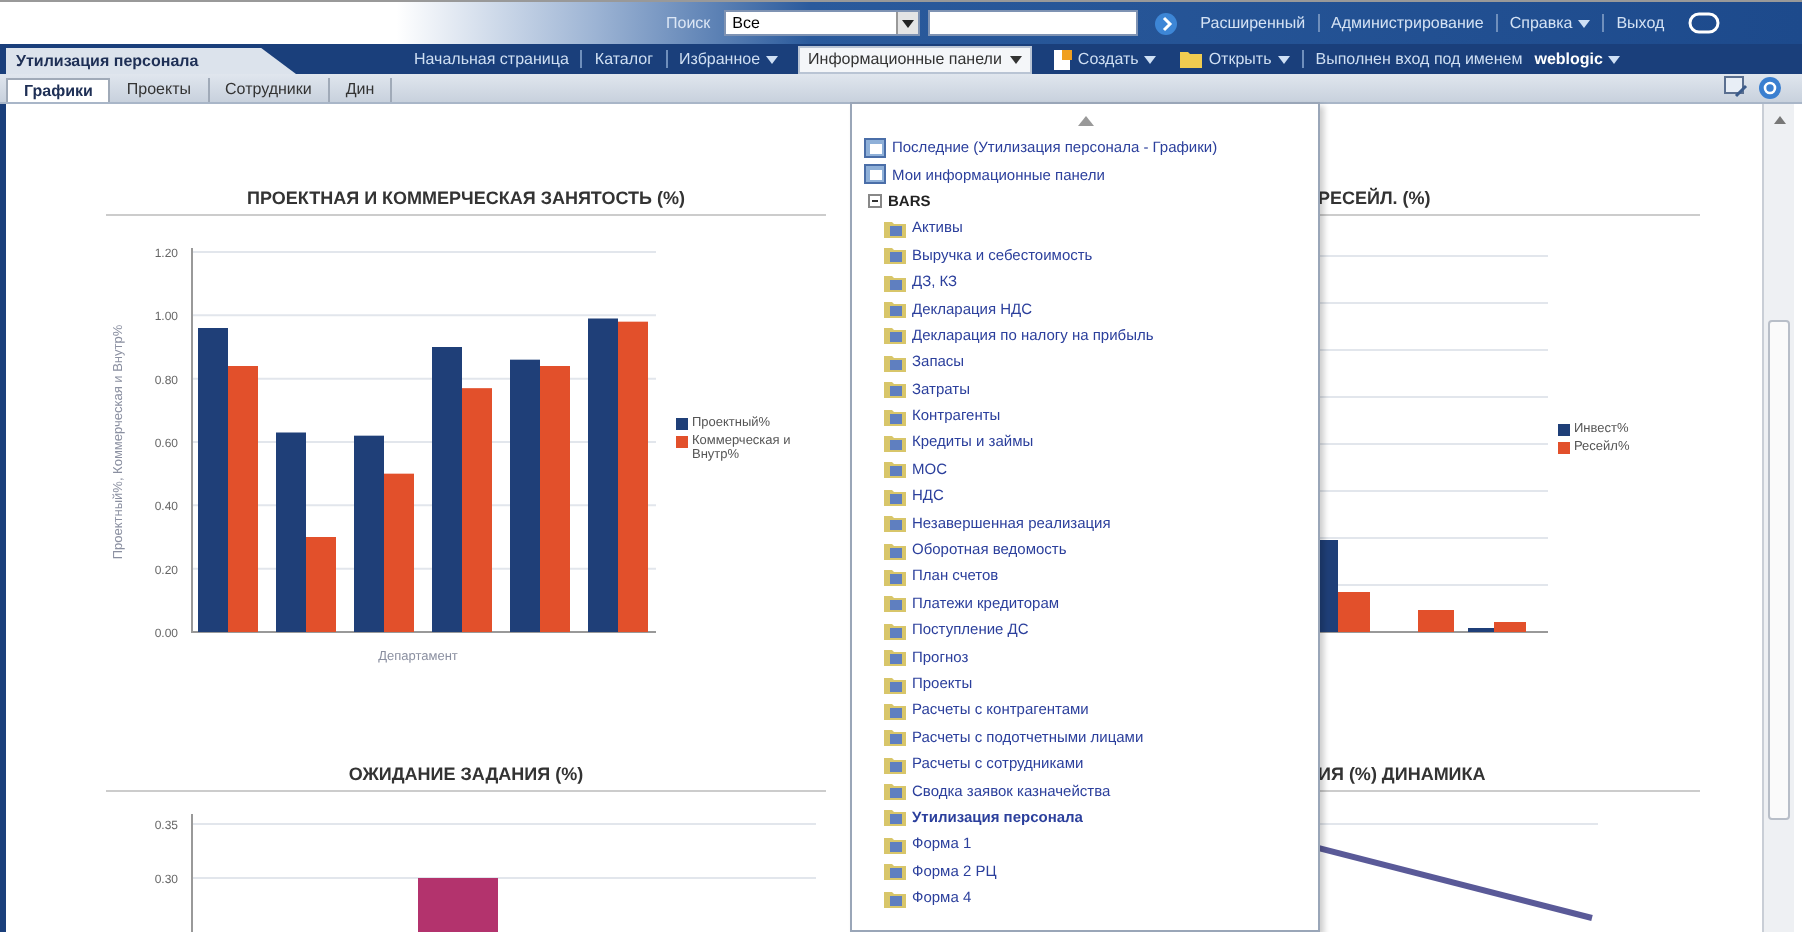 This screenshot has width=1802, height=932. I want to click on page-tab: Дин, so click(361, 90).